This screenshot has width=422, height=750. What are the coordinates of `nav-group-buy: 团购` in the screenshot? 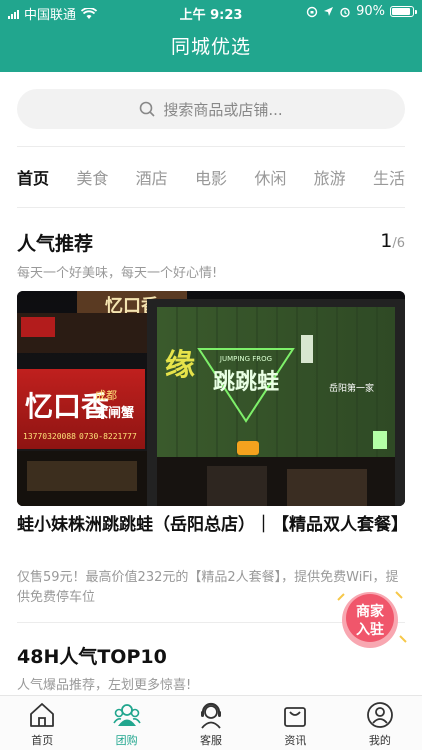 It's located at (126, 723).